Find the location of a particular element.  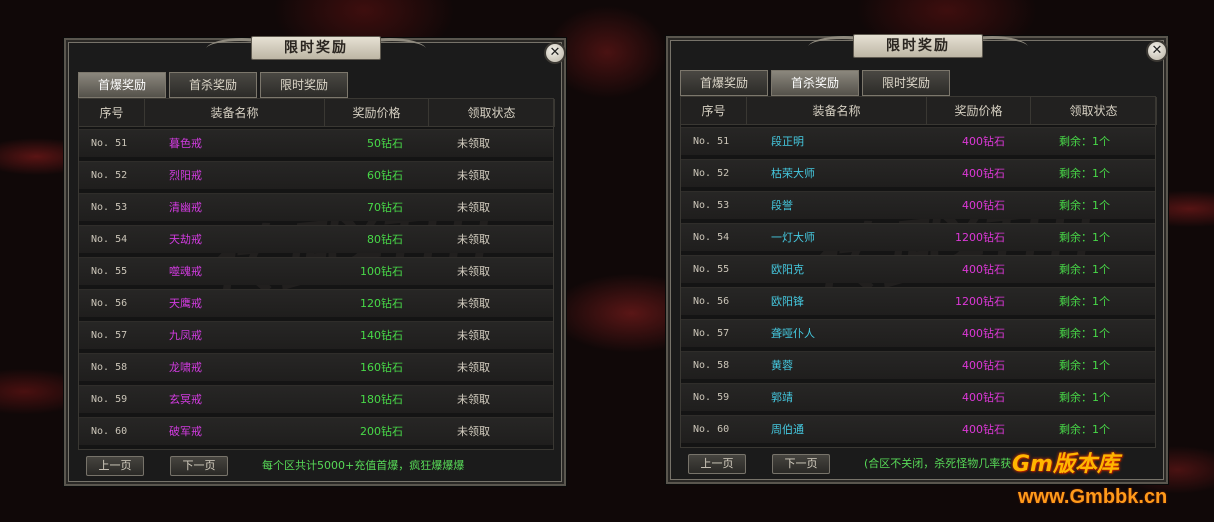

table-row: No. 57 聋哑仆人 400钻石 剩余：1个 is located at coordinates (918, 333).